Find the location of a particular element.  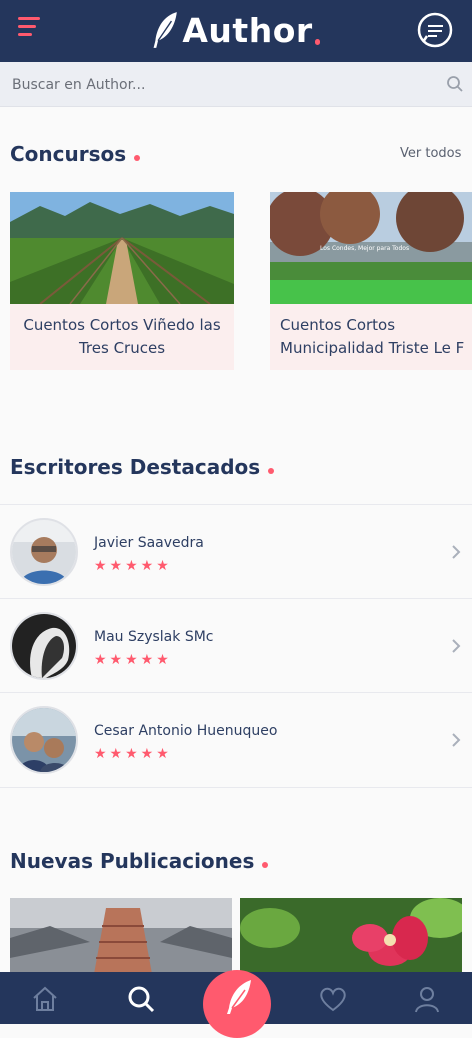

logo-text: Author is located at coordinates (247, 30).